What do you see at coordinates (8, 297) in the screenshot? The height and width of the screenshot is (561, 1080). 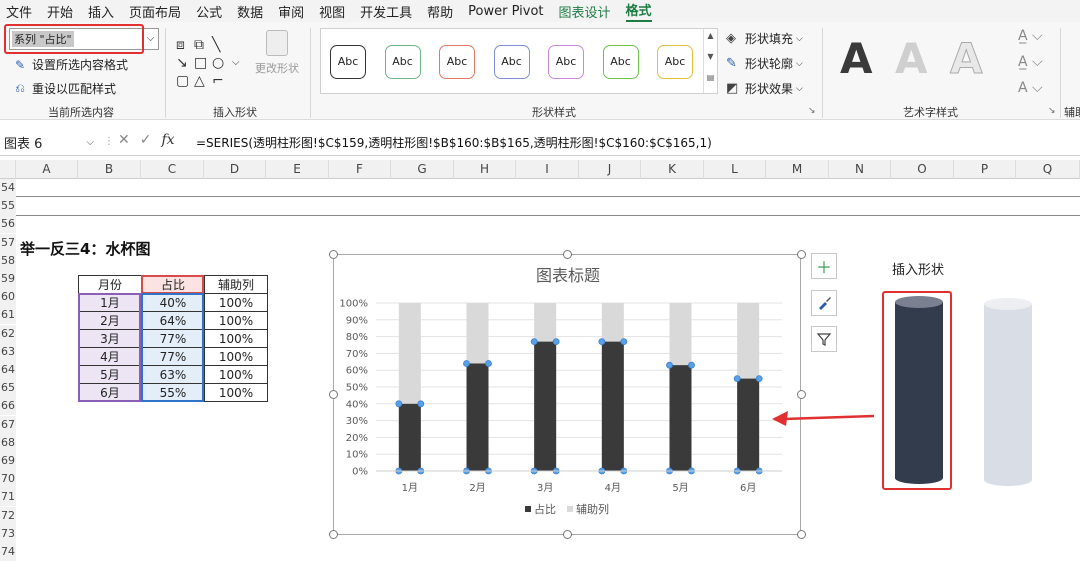 I see `row-header: 60` at bounding box center [8, 297].